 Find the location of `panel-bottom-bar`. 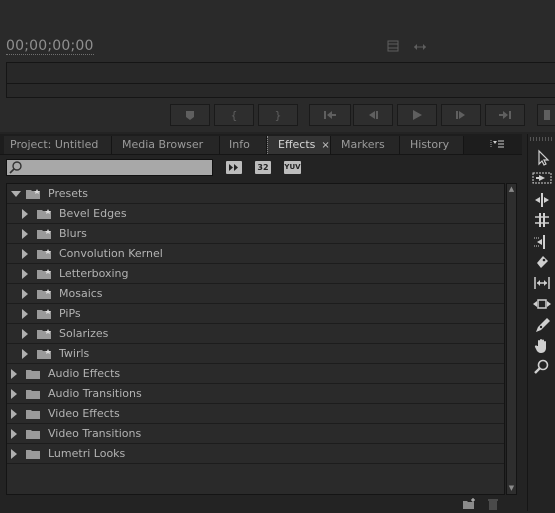

panel-bottom-bar is located at coordinates (261, 503).